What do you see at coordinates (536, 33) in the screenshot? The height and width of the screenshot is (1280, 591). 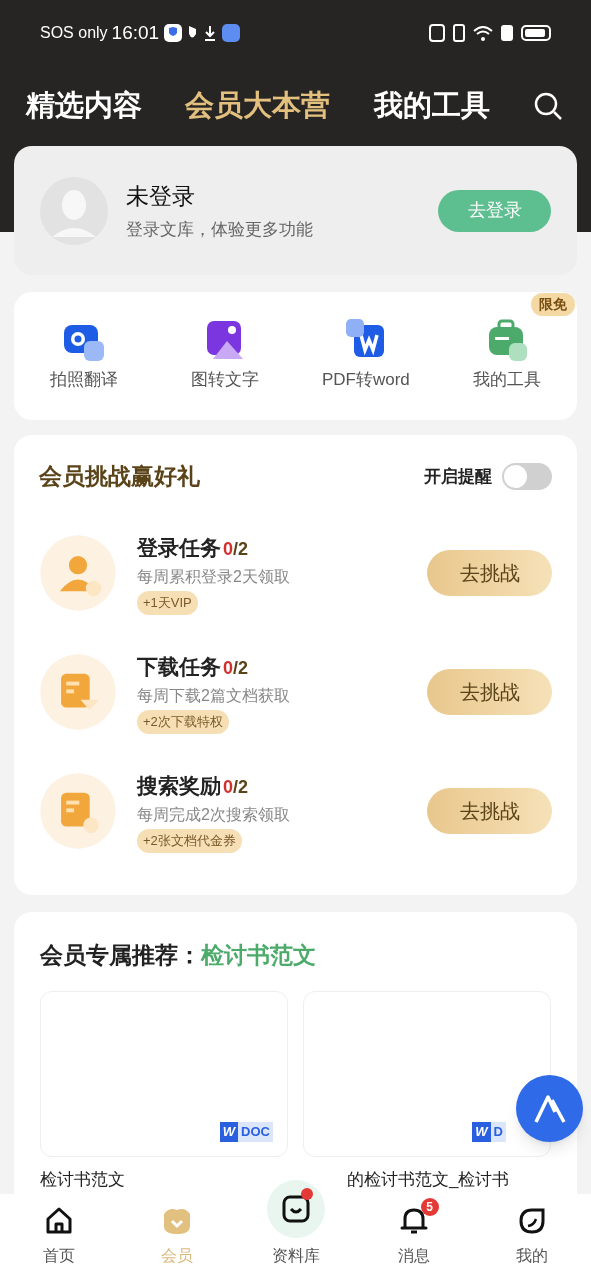 I see `battery-icon` at bounding box center [536, 33].